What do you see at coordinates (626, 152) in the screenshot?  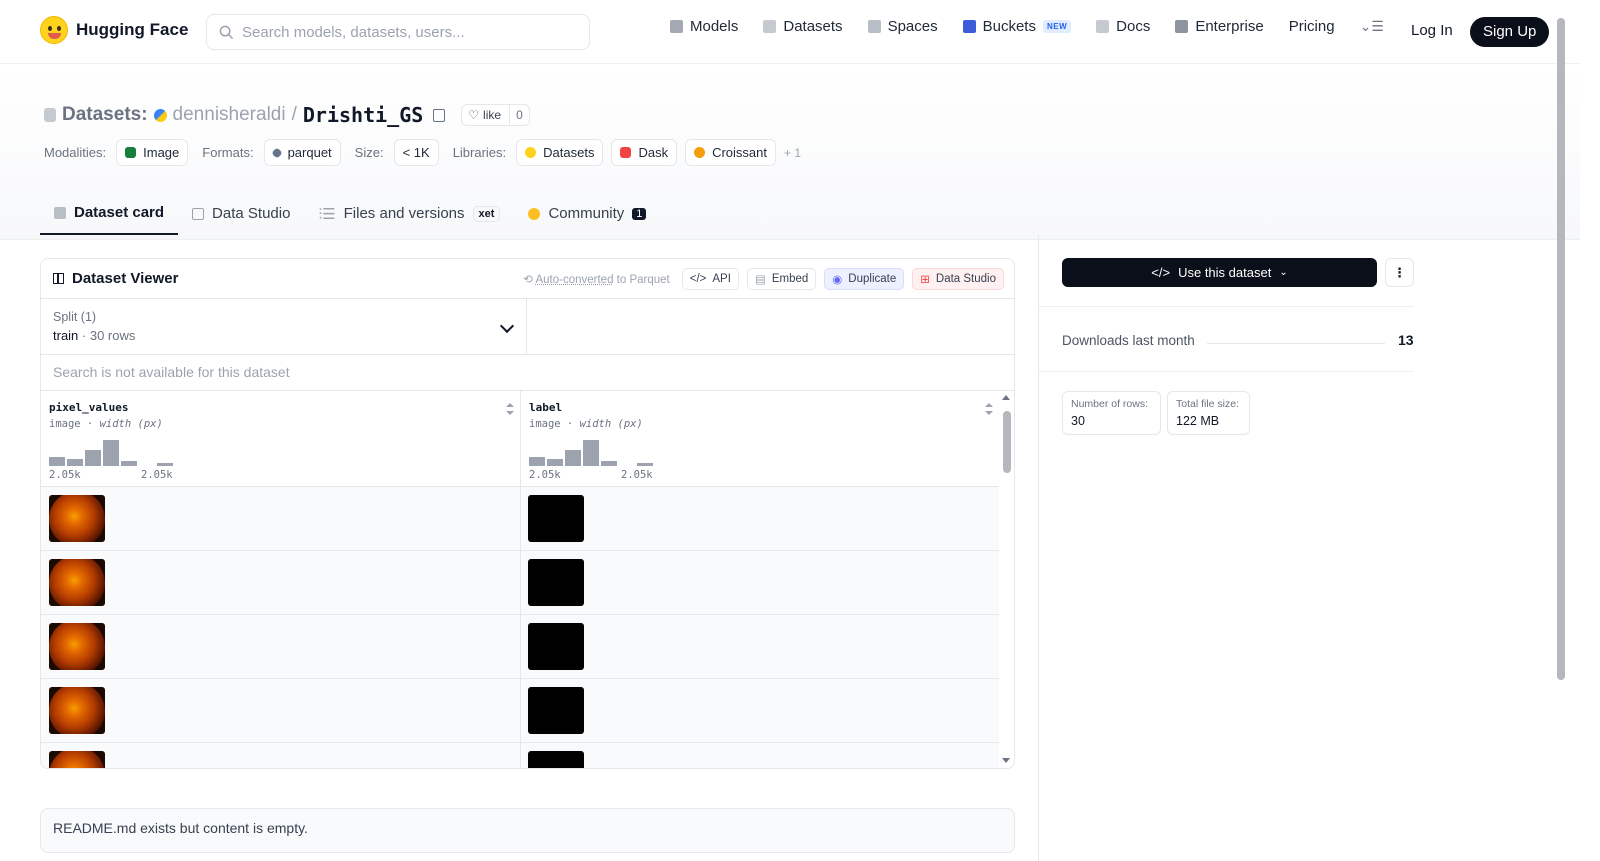 I see `dask-icon` at bounding box center [626, 152].